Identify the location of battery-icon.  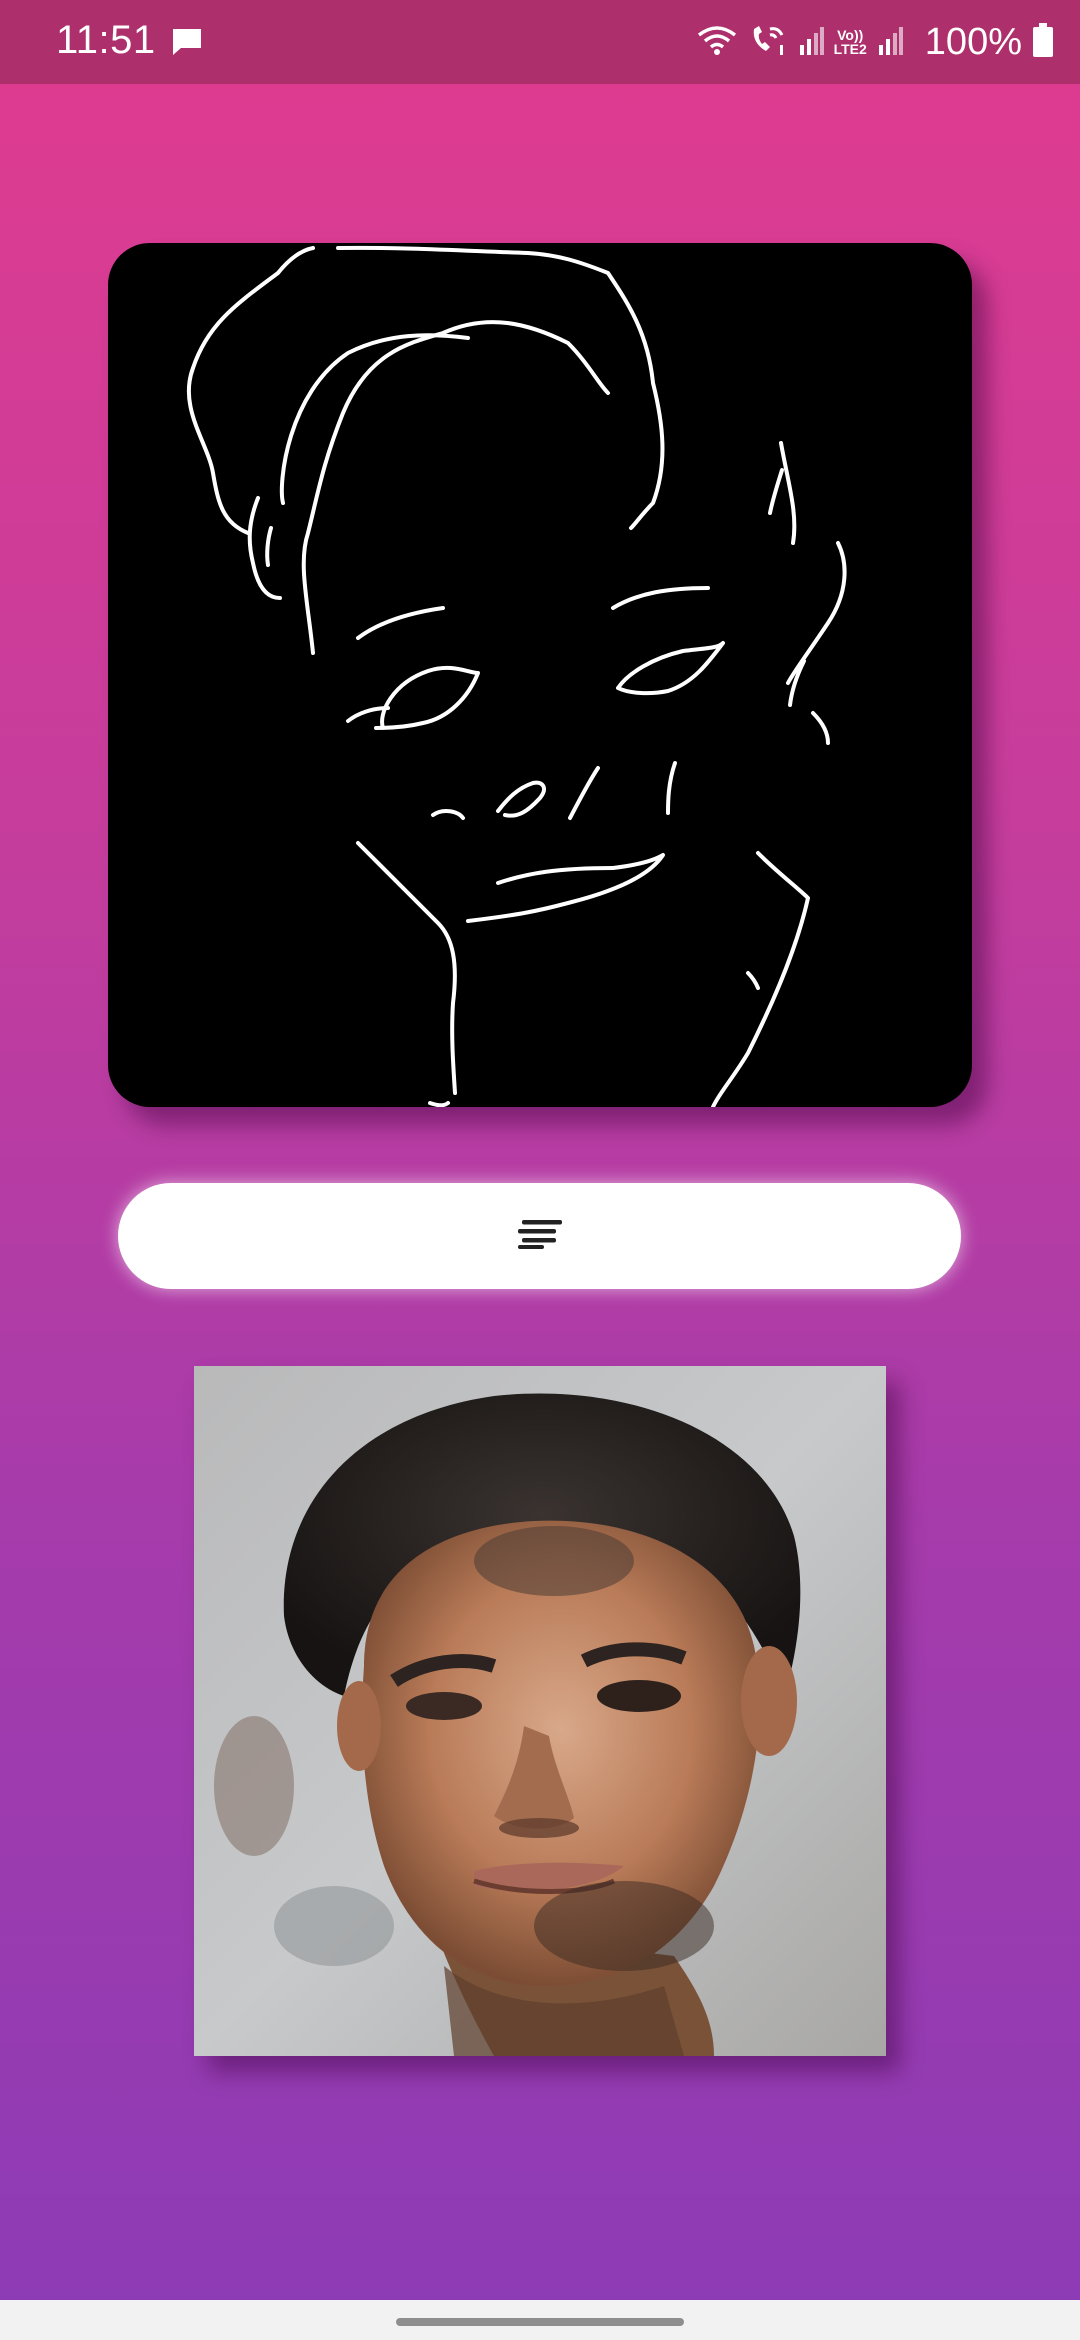
(1043, 42).